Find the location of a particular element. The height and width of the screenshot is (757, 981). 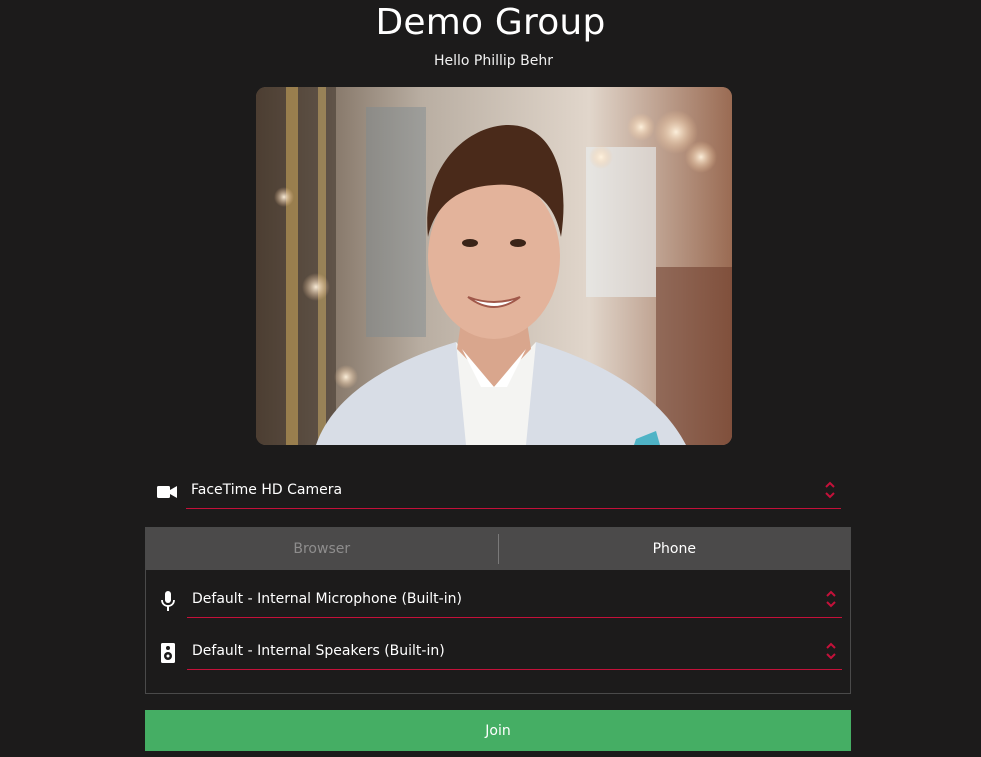

microphone-select-value: Default - Internal Microphone (Built-in) is located at coordinates (327, 599).